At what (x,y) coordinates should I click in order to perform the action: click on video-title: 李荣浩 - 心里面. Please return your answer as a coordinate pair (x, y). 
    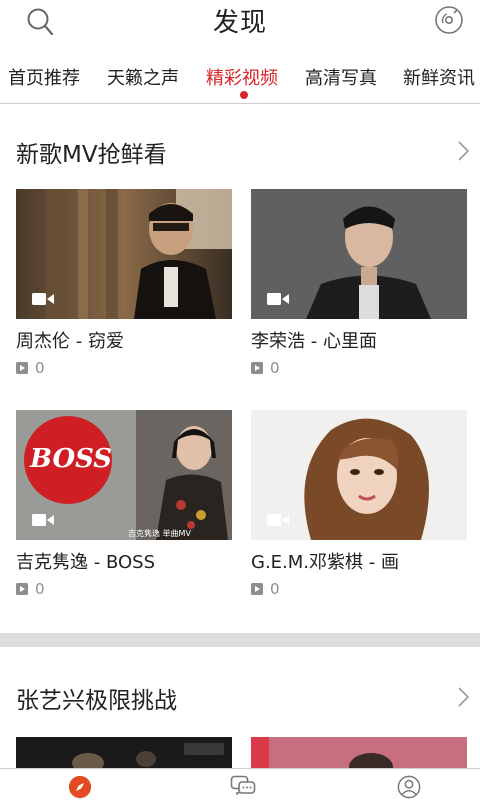
    Looking at the image, I should click on (314, 341).